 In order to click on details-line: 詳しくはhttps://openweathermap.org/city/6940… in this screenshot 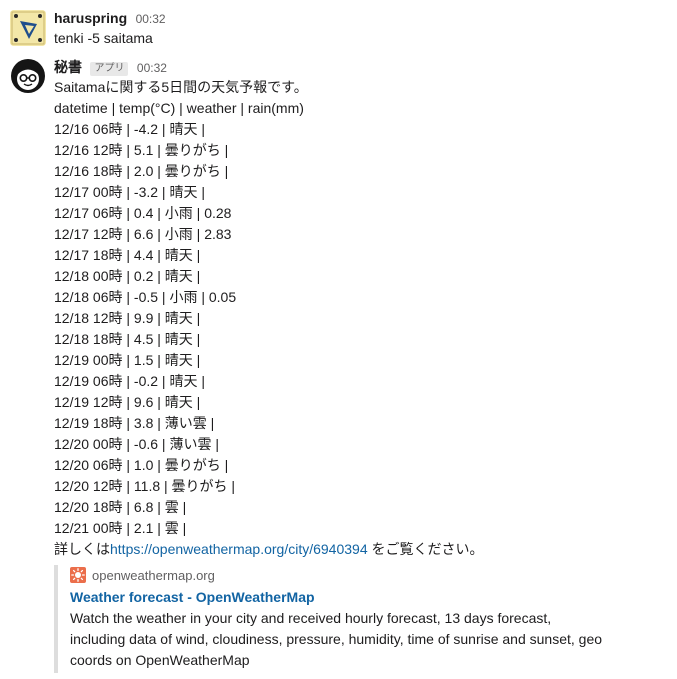, I will do `click(361, 549)`.